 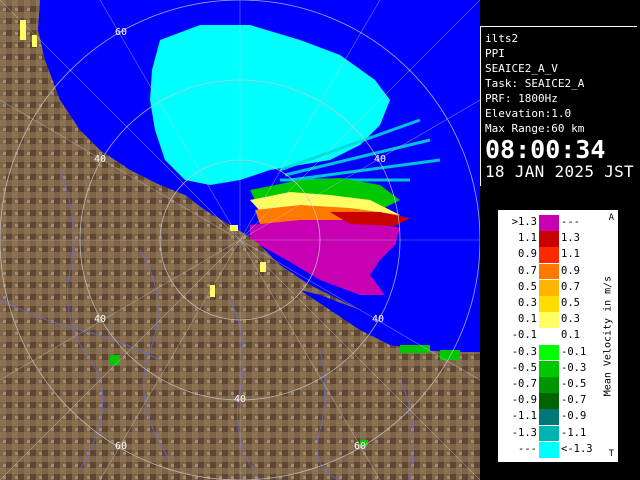 What do you see at coordinates (570, 238) in the screenshot?
I see `legend-lower-bound: 1.3` at bounding box center [570, 238].